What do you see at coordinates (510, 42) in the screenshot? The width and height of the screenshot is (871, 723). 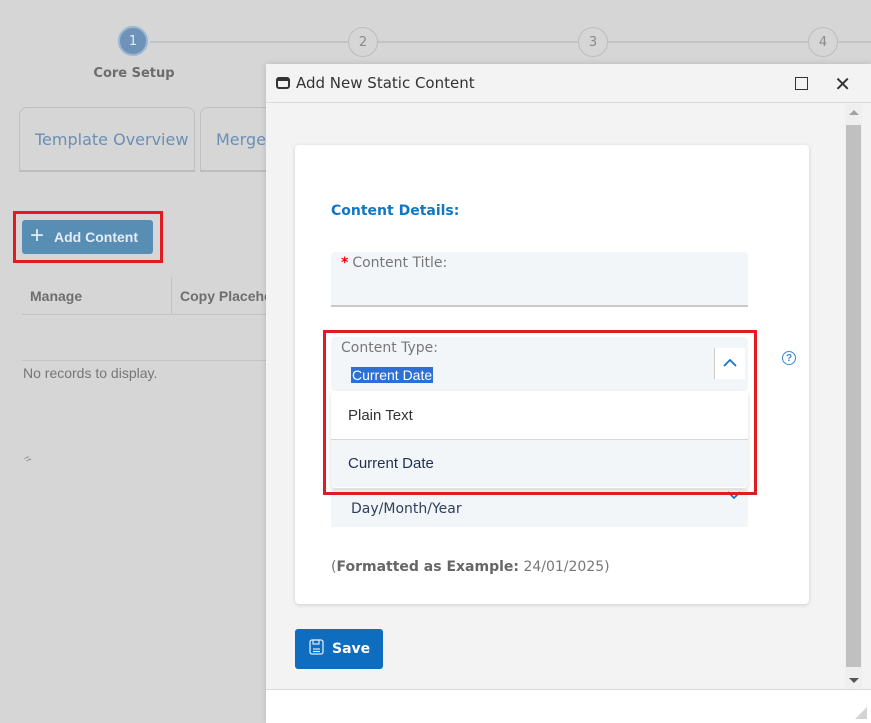 I see `stepper-line` at bounding box center [510, 42].